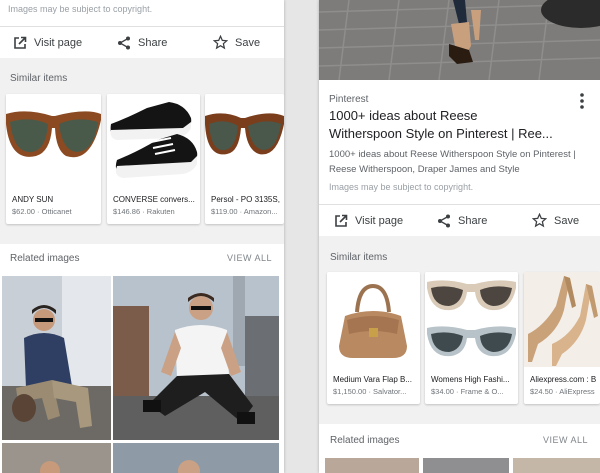  What do you see at coordinates (144, 211) in the screenshot?
I see `item-price-store: $146.86 · Rakuten` at bounding box center [144, 211].